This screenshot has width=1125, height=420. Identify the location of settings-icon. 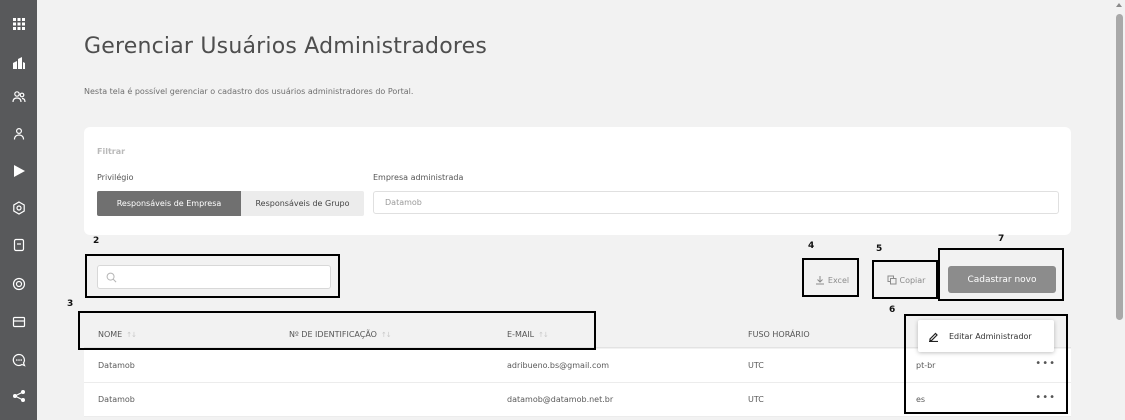
(18, 208).